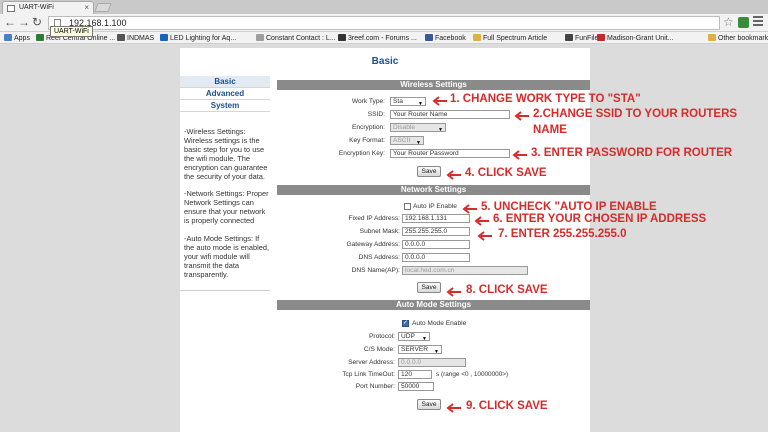 This screenshot has width=768, height=432. What do you see at coordinates (384, 23) in the screenshot?
I see `address-bar: 192.168.1.100` at bounding box center [384, 23].